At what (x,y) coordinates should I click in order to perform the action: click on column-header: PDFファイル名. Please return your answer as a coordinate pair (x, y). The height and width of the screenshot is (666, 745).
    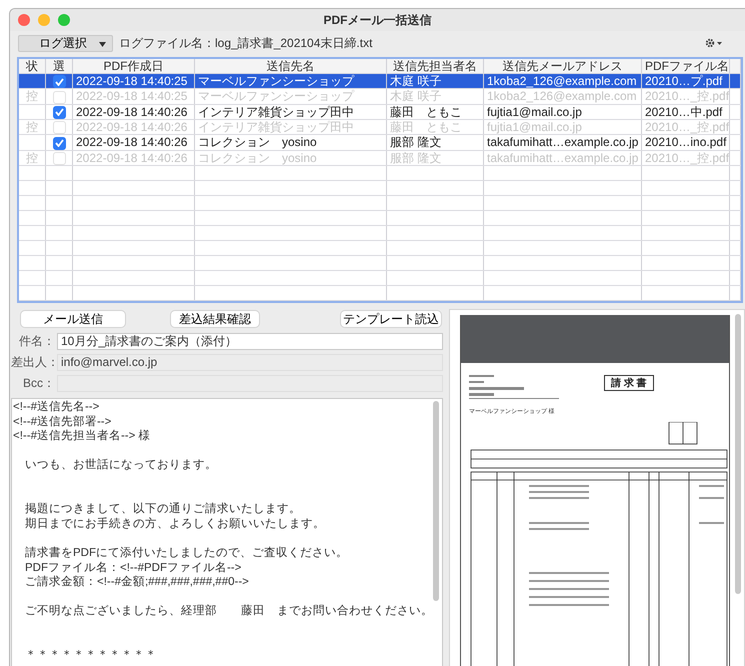
    Looking at the image, I should click on (686, 66).